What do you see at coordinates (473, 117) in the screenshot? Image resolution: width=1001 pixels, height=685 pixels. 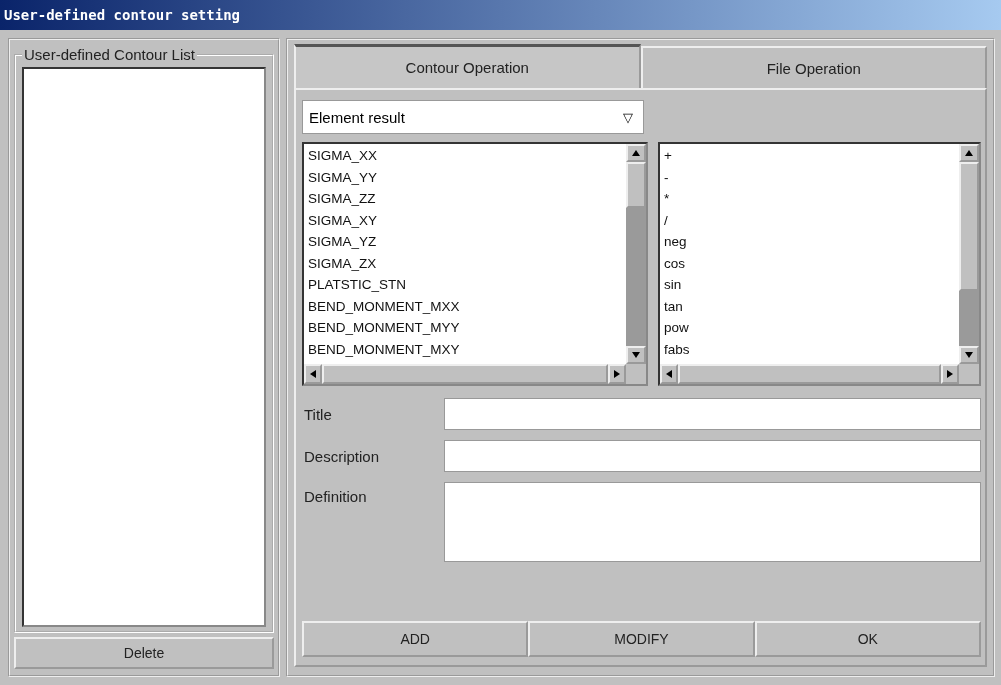 I see `result-type-dropdown: Element result ▽` at bounding box center [473, 117].